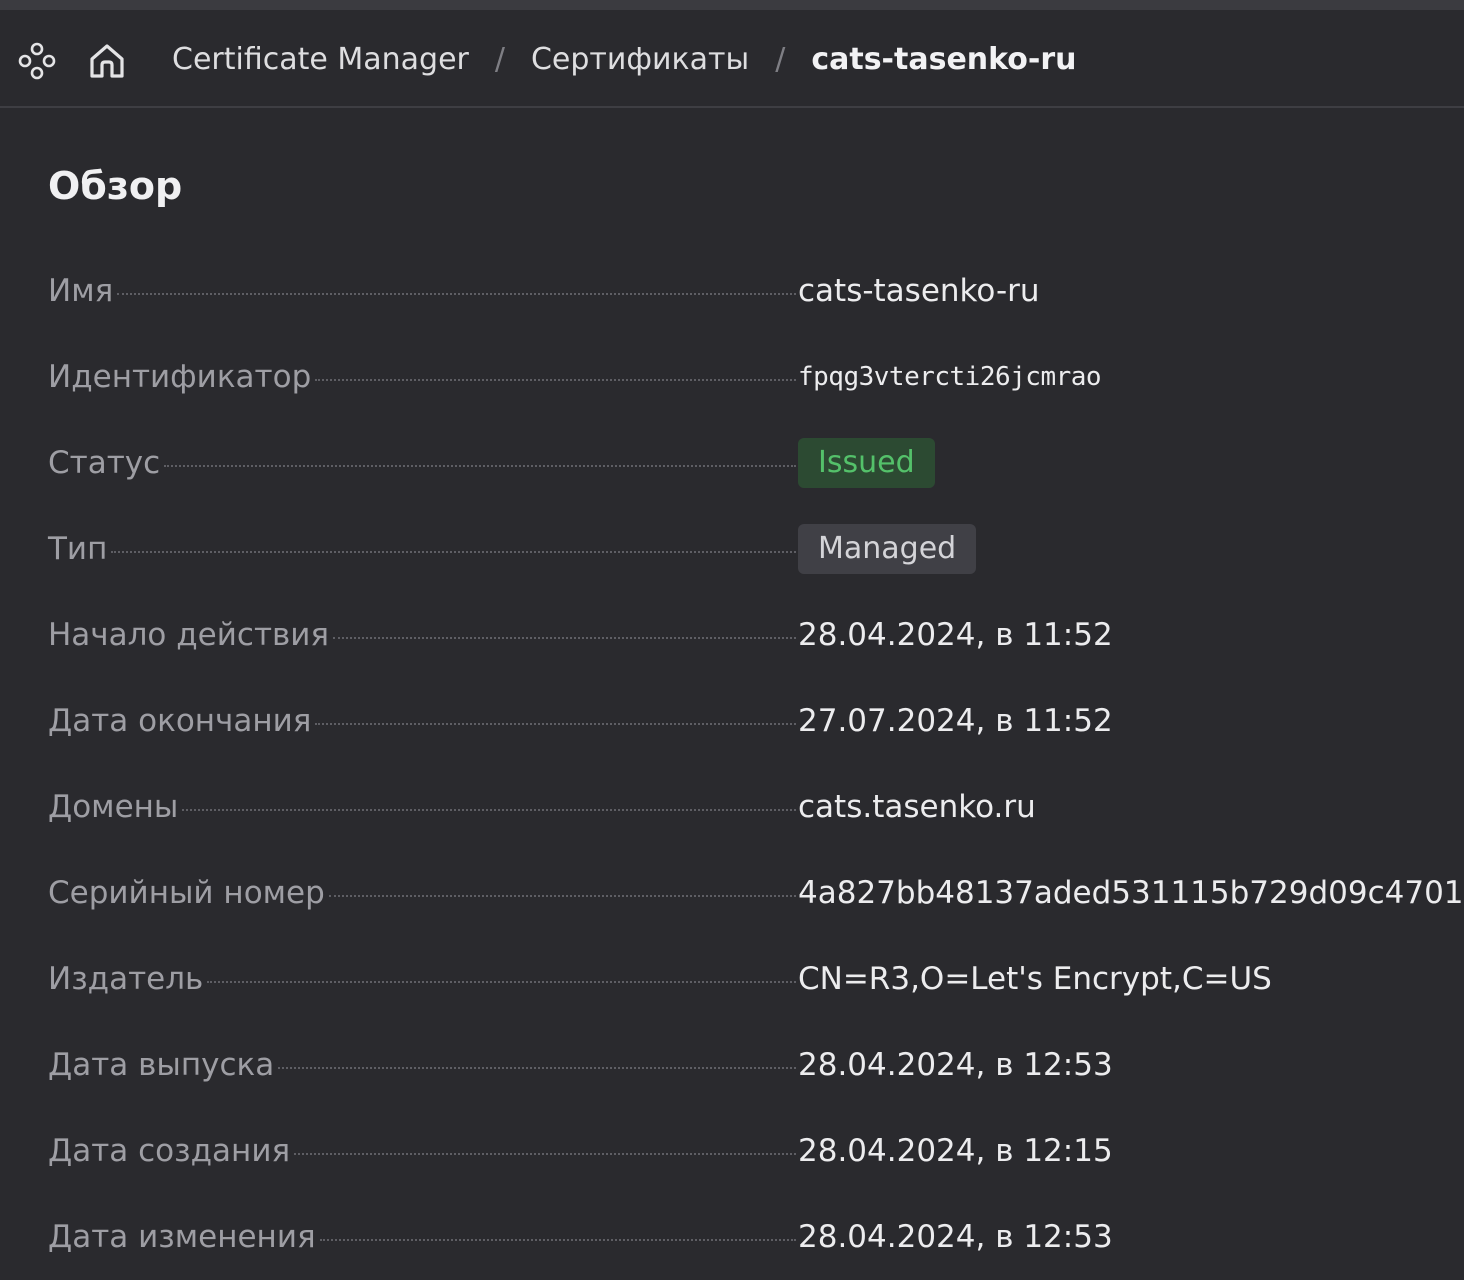 The width and height of the screenshot is (1464, 1280). What do you see at coordinates (126, 979) in the screenshot?
I see `property-label: Издатель` at bounding box center [126, 979].